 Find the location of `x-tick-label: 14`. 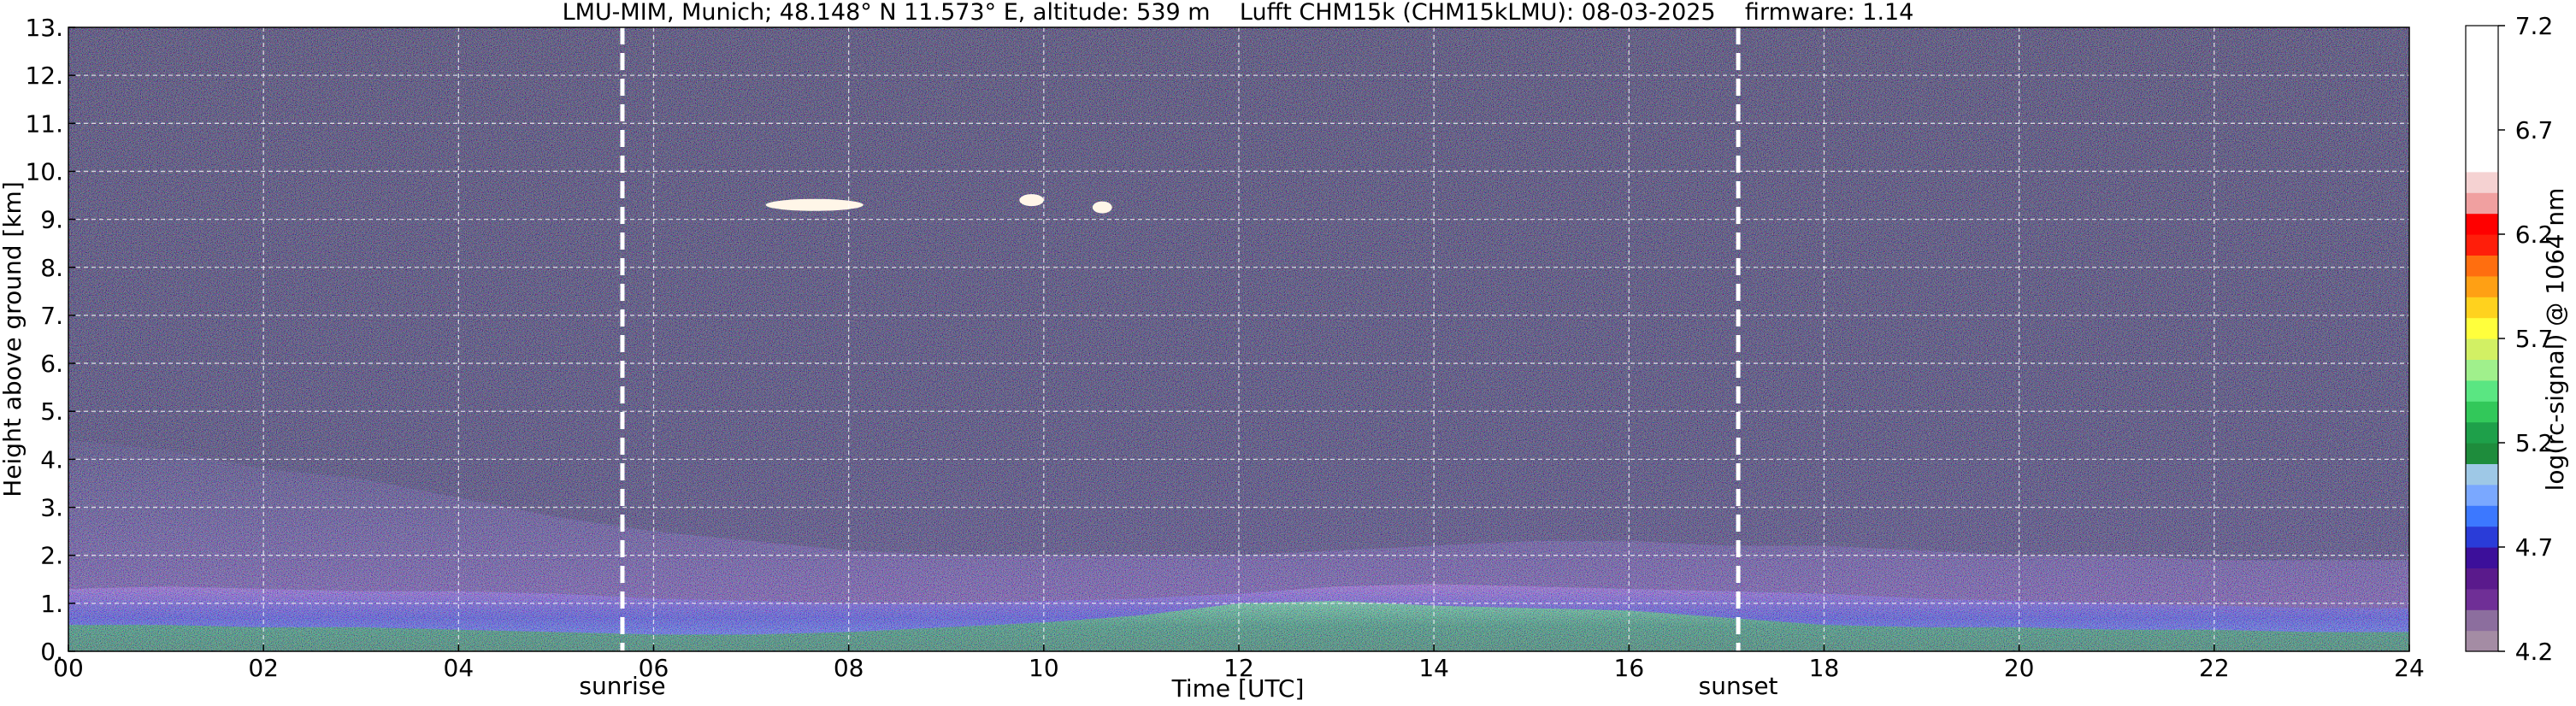

x-tick-label: 14 is located at coordinates (1433, 668).